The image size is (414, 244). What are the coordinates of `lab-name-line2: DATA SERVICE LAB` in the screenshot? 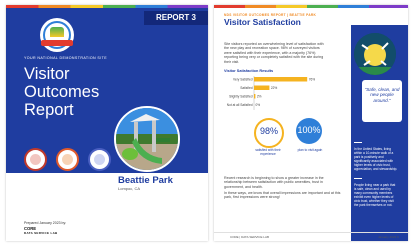 It's located at (41, 233).